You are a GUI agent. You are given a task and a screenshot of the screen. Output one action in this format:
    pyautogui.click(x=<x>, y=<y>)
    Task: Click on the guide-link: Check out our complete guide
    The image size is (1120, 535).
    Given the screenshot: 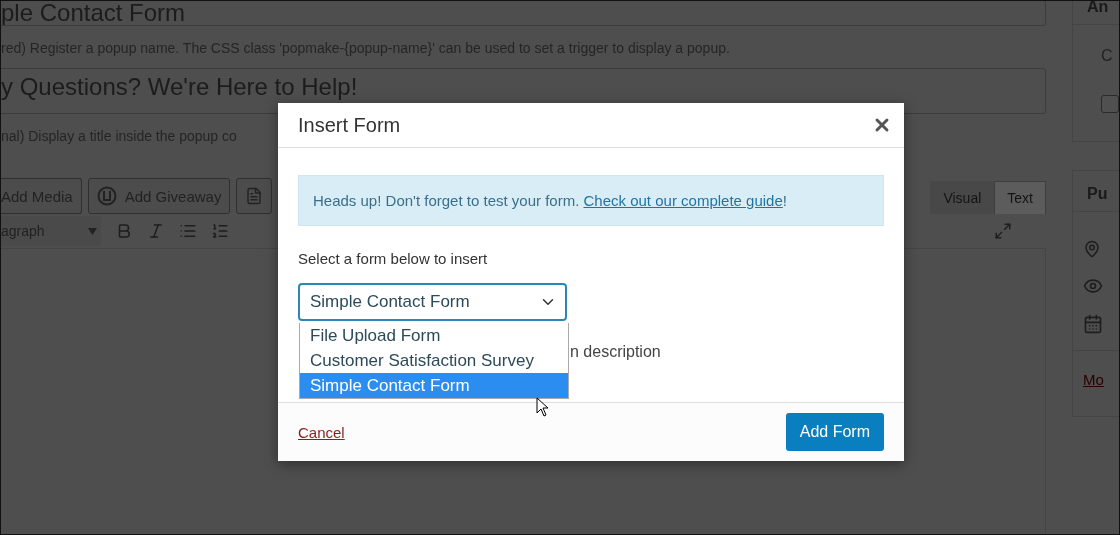 What is the action you would take?
    pyautogui.click(x=683, y=200)
    